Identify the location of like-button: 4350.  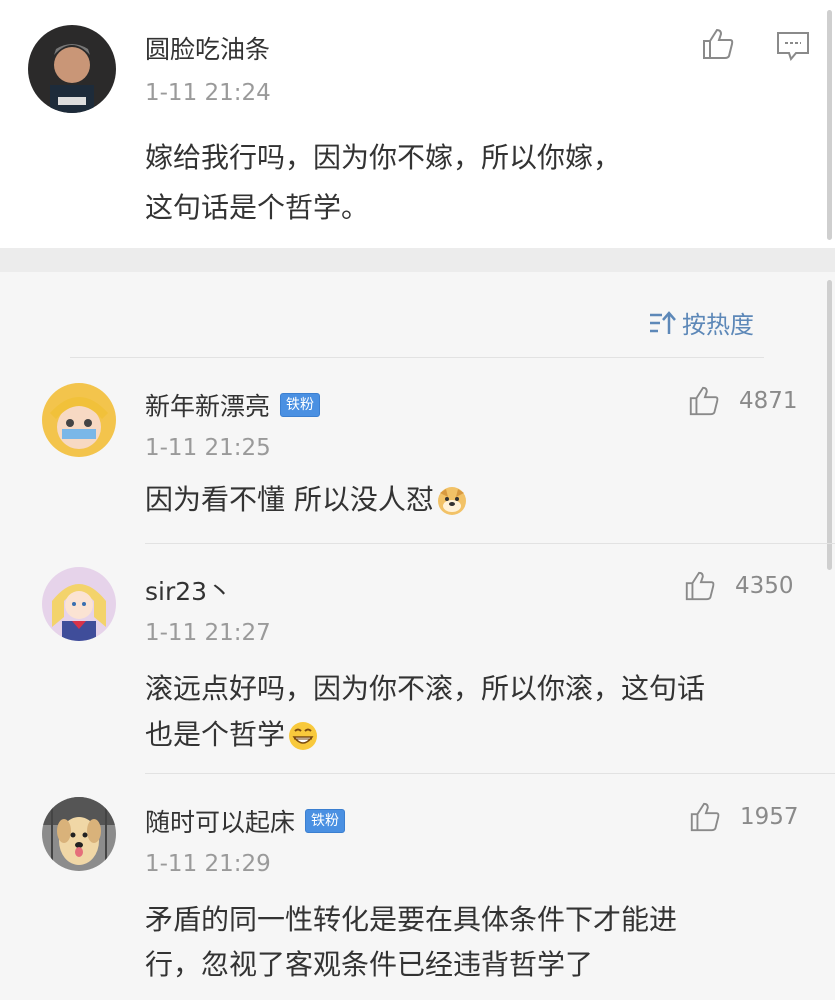
(738, 586).